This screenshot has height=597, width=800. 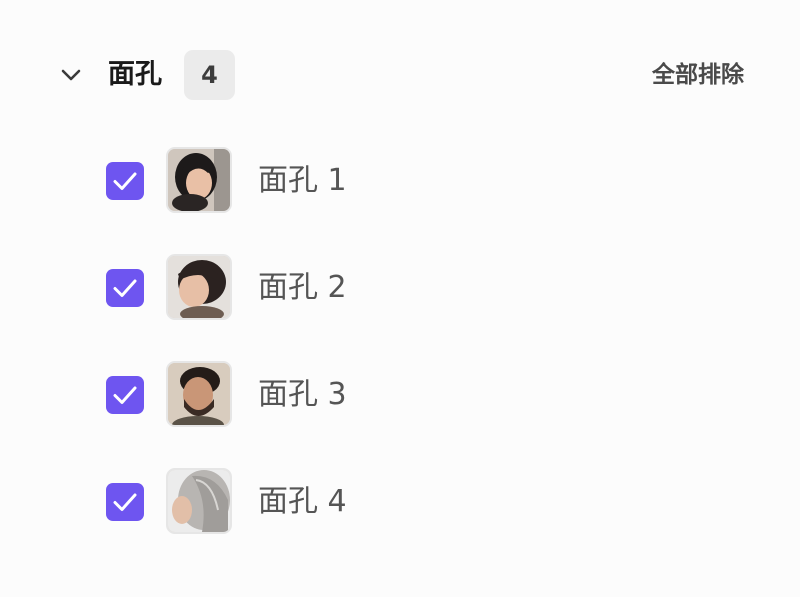 I want to click on face-2-checkbox, so click(x=125, y=288).